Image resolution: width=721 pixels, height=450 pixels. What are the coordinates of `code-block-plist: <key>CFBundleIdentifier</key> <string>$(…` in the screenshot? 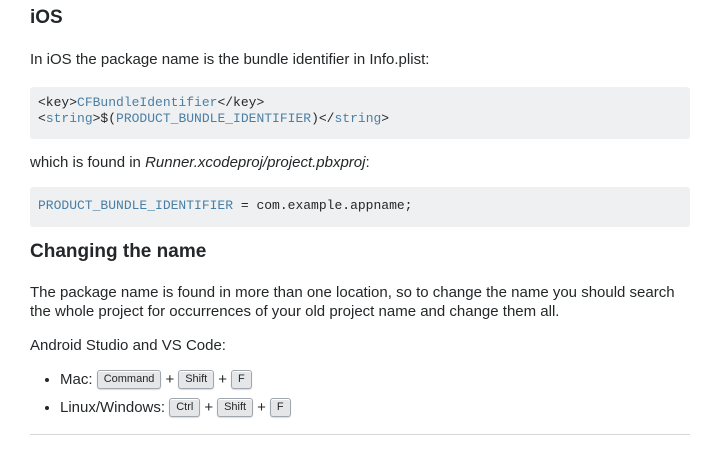 It's located at (360, 113).